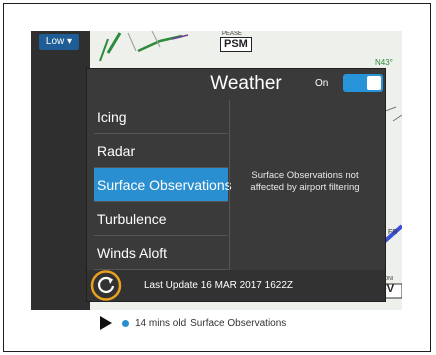 Image resolution: width=436 pixels, height=355 pixels. What do you see at coordinates (60, 170) in the screenshot?
I see `sidebar: Low ▾ Wx` at bounding box center [60, 170].